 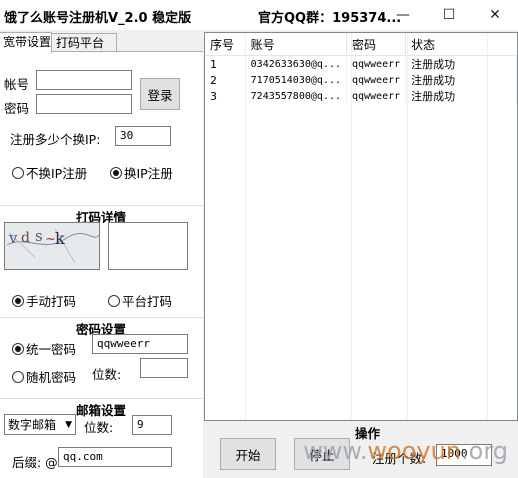 I want to click on email-digits-input: 9, so click(x=152, y=425).